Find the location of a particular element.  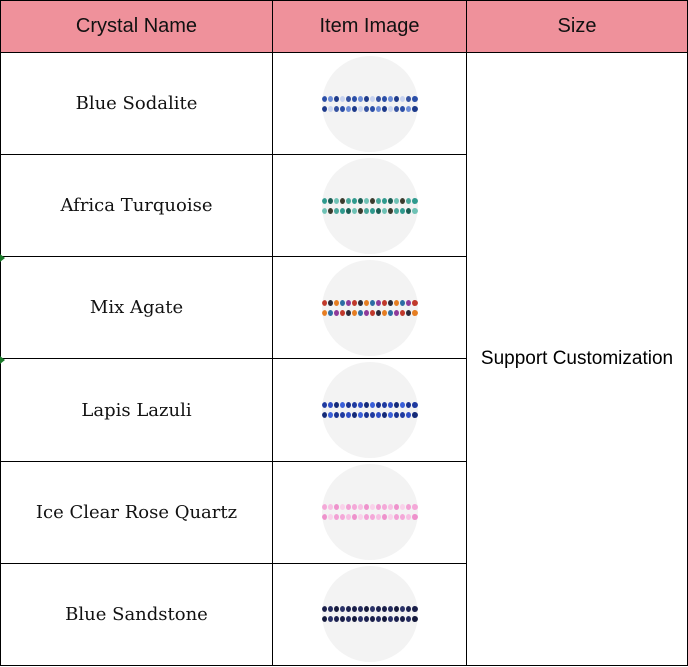

africa-turquoise-bead-strand-icon is located at coordinates (369, 205).